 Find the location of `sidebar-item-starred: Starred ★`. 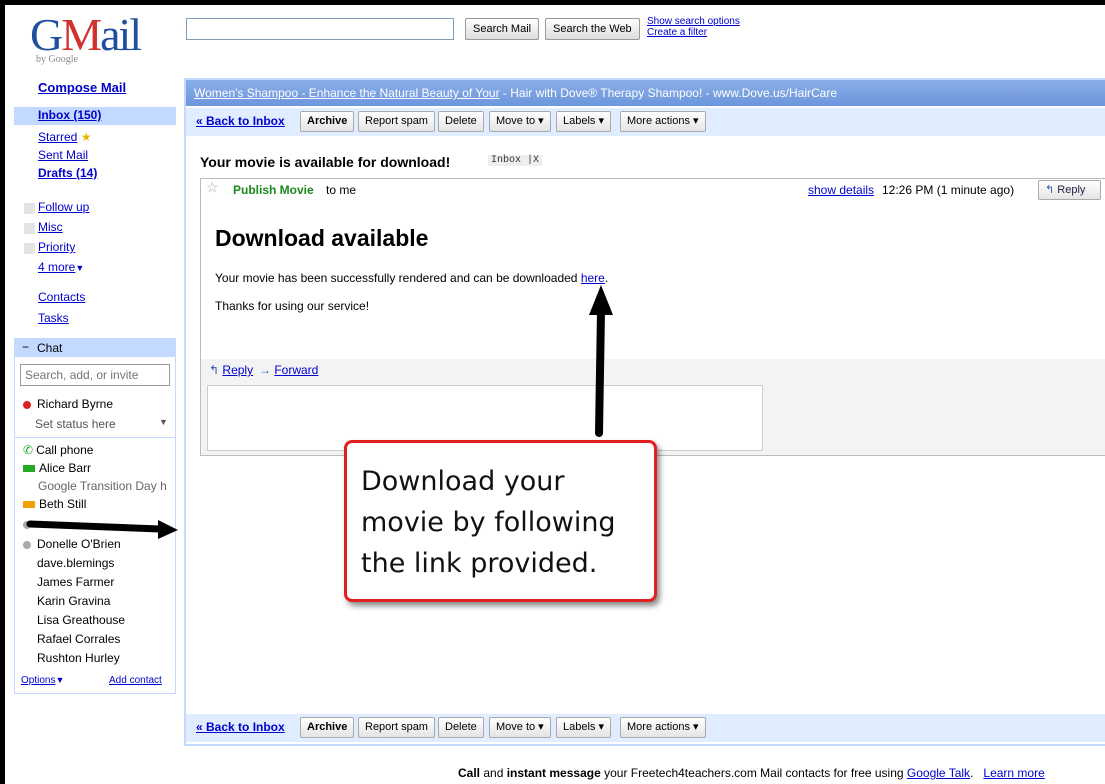

sidebar-item-starred: Starred ★ is located at coordinates (64, 137).